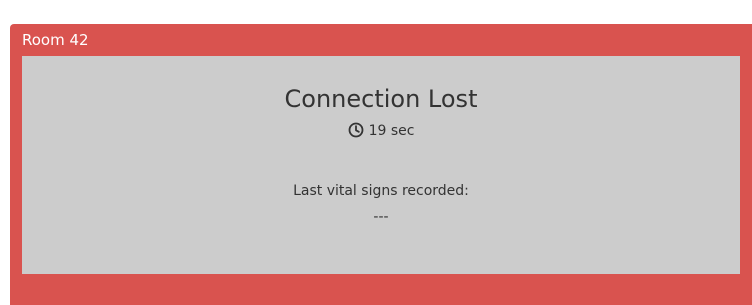 The height and width of the screenshot is (305, 752). I want to click on vital-signs-label: Last vital signs recorded:, so click(381, 191).